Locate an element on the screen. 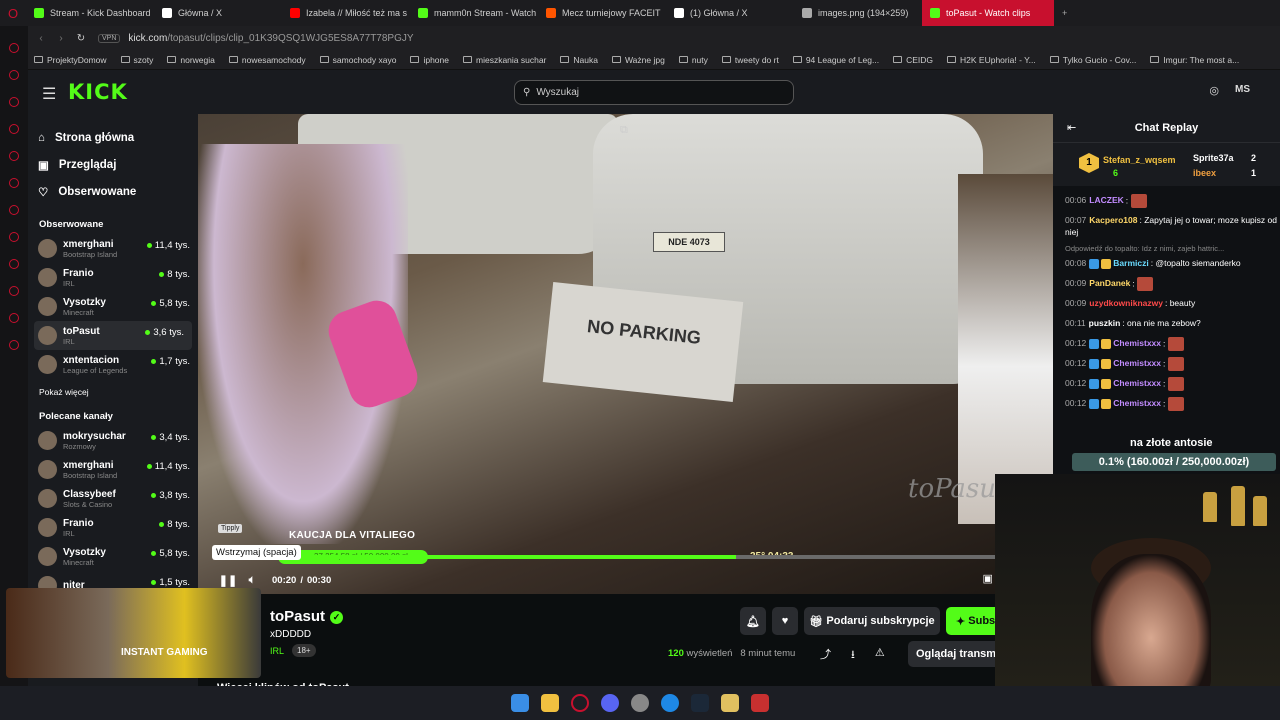  chat-collapse-icon: ⇤ is located at coordinates (1071, 127).